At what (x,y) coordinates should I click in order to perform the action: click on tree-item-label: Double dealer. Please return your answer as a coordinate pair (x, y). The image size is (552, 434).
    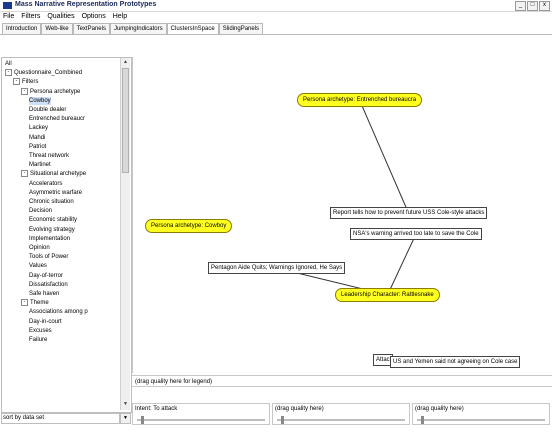
    Looking at the image, I should click on (48, 110).